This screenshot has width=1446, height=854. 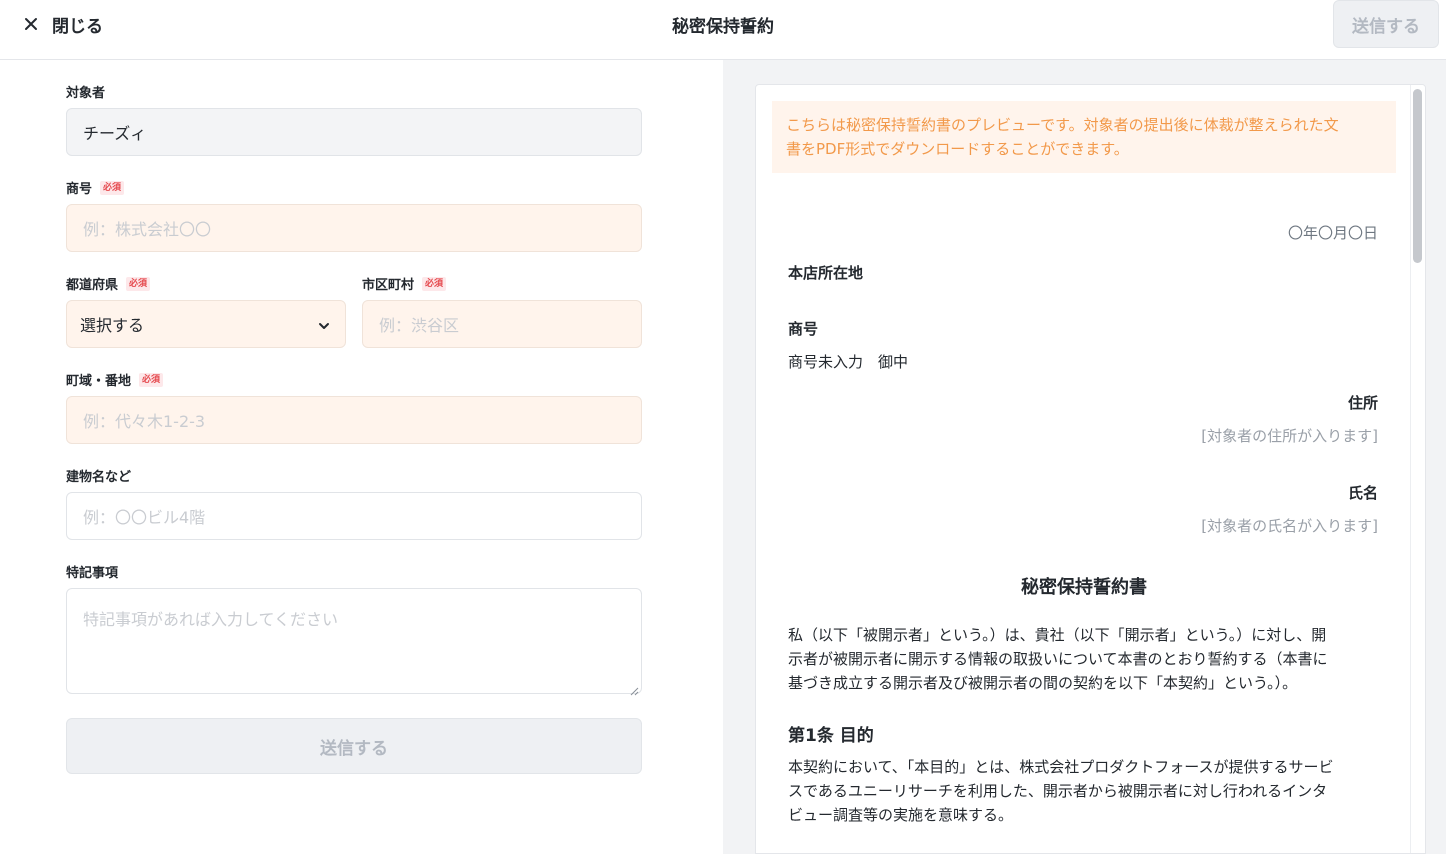 What do you see at coordinates (354, 420) in the screenshot?
I see `street-input: 例：代々木1-2-3` at bounding box center [354, 420].